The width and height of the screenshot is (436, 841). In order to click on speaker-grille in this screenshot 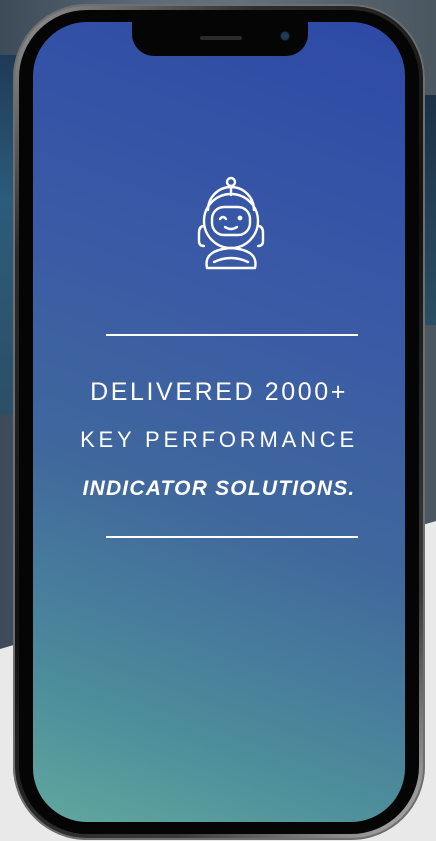, I will do `click(221, 38)`.